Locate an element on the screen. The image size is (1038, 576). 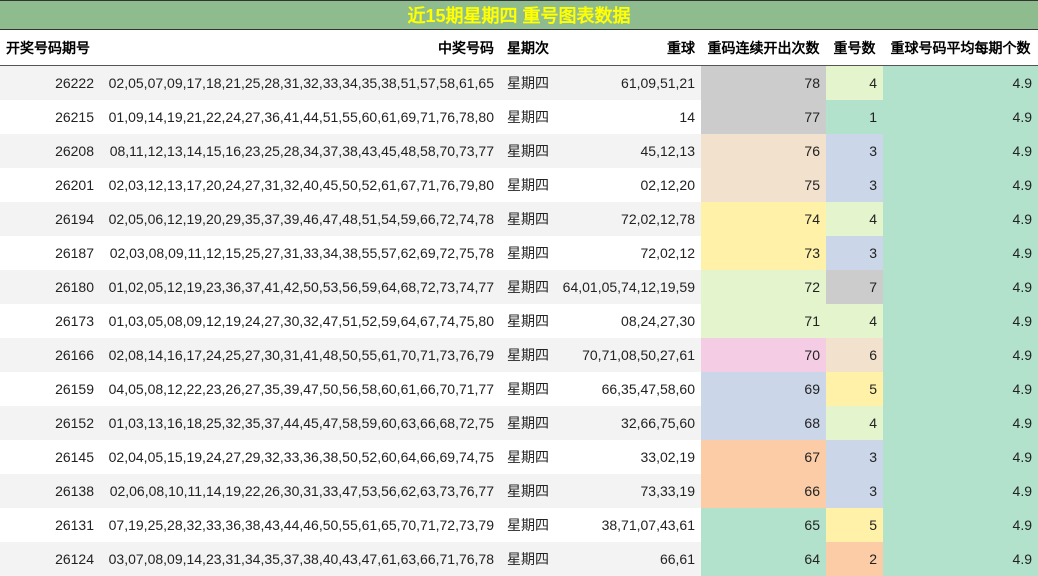
cell-repeat: 64,01,05,74,12,19,59 is located at coordinates (628, 287).